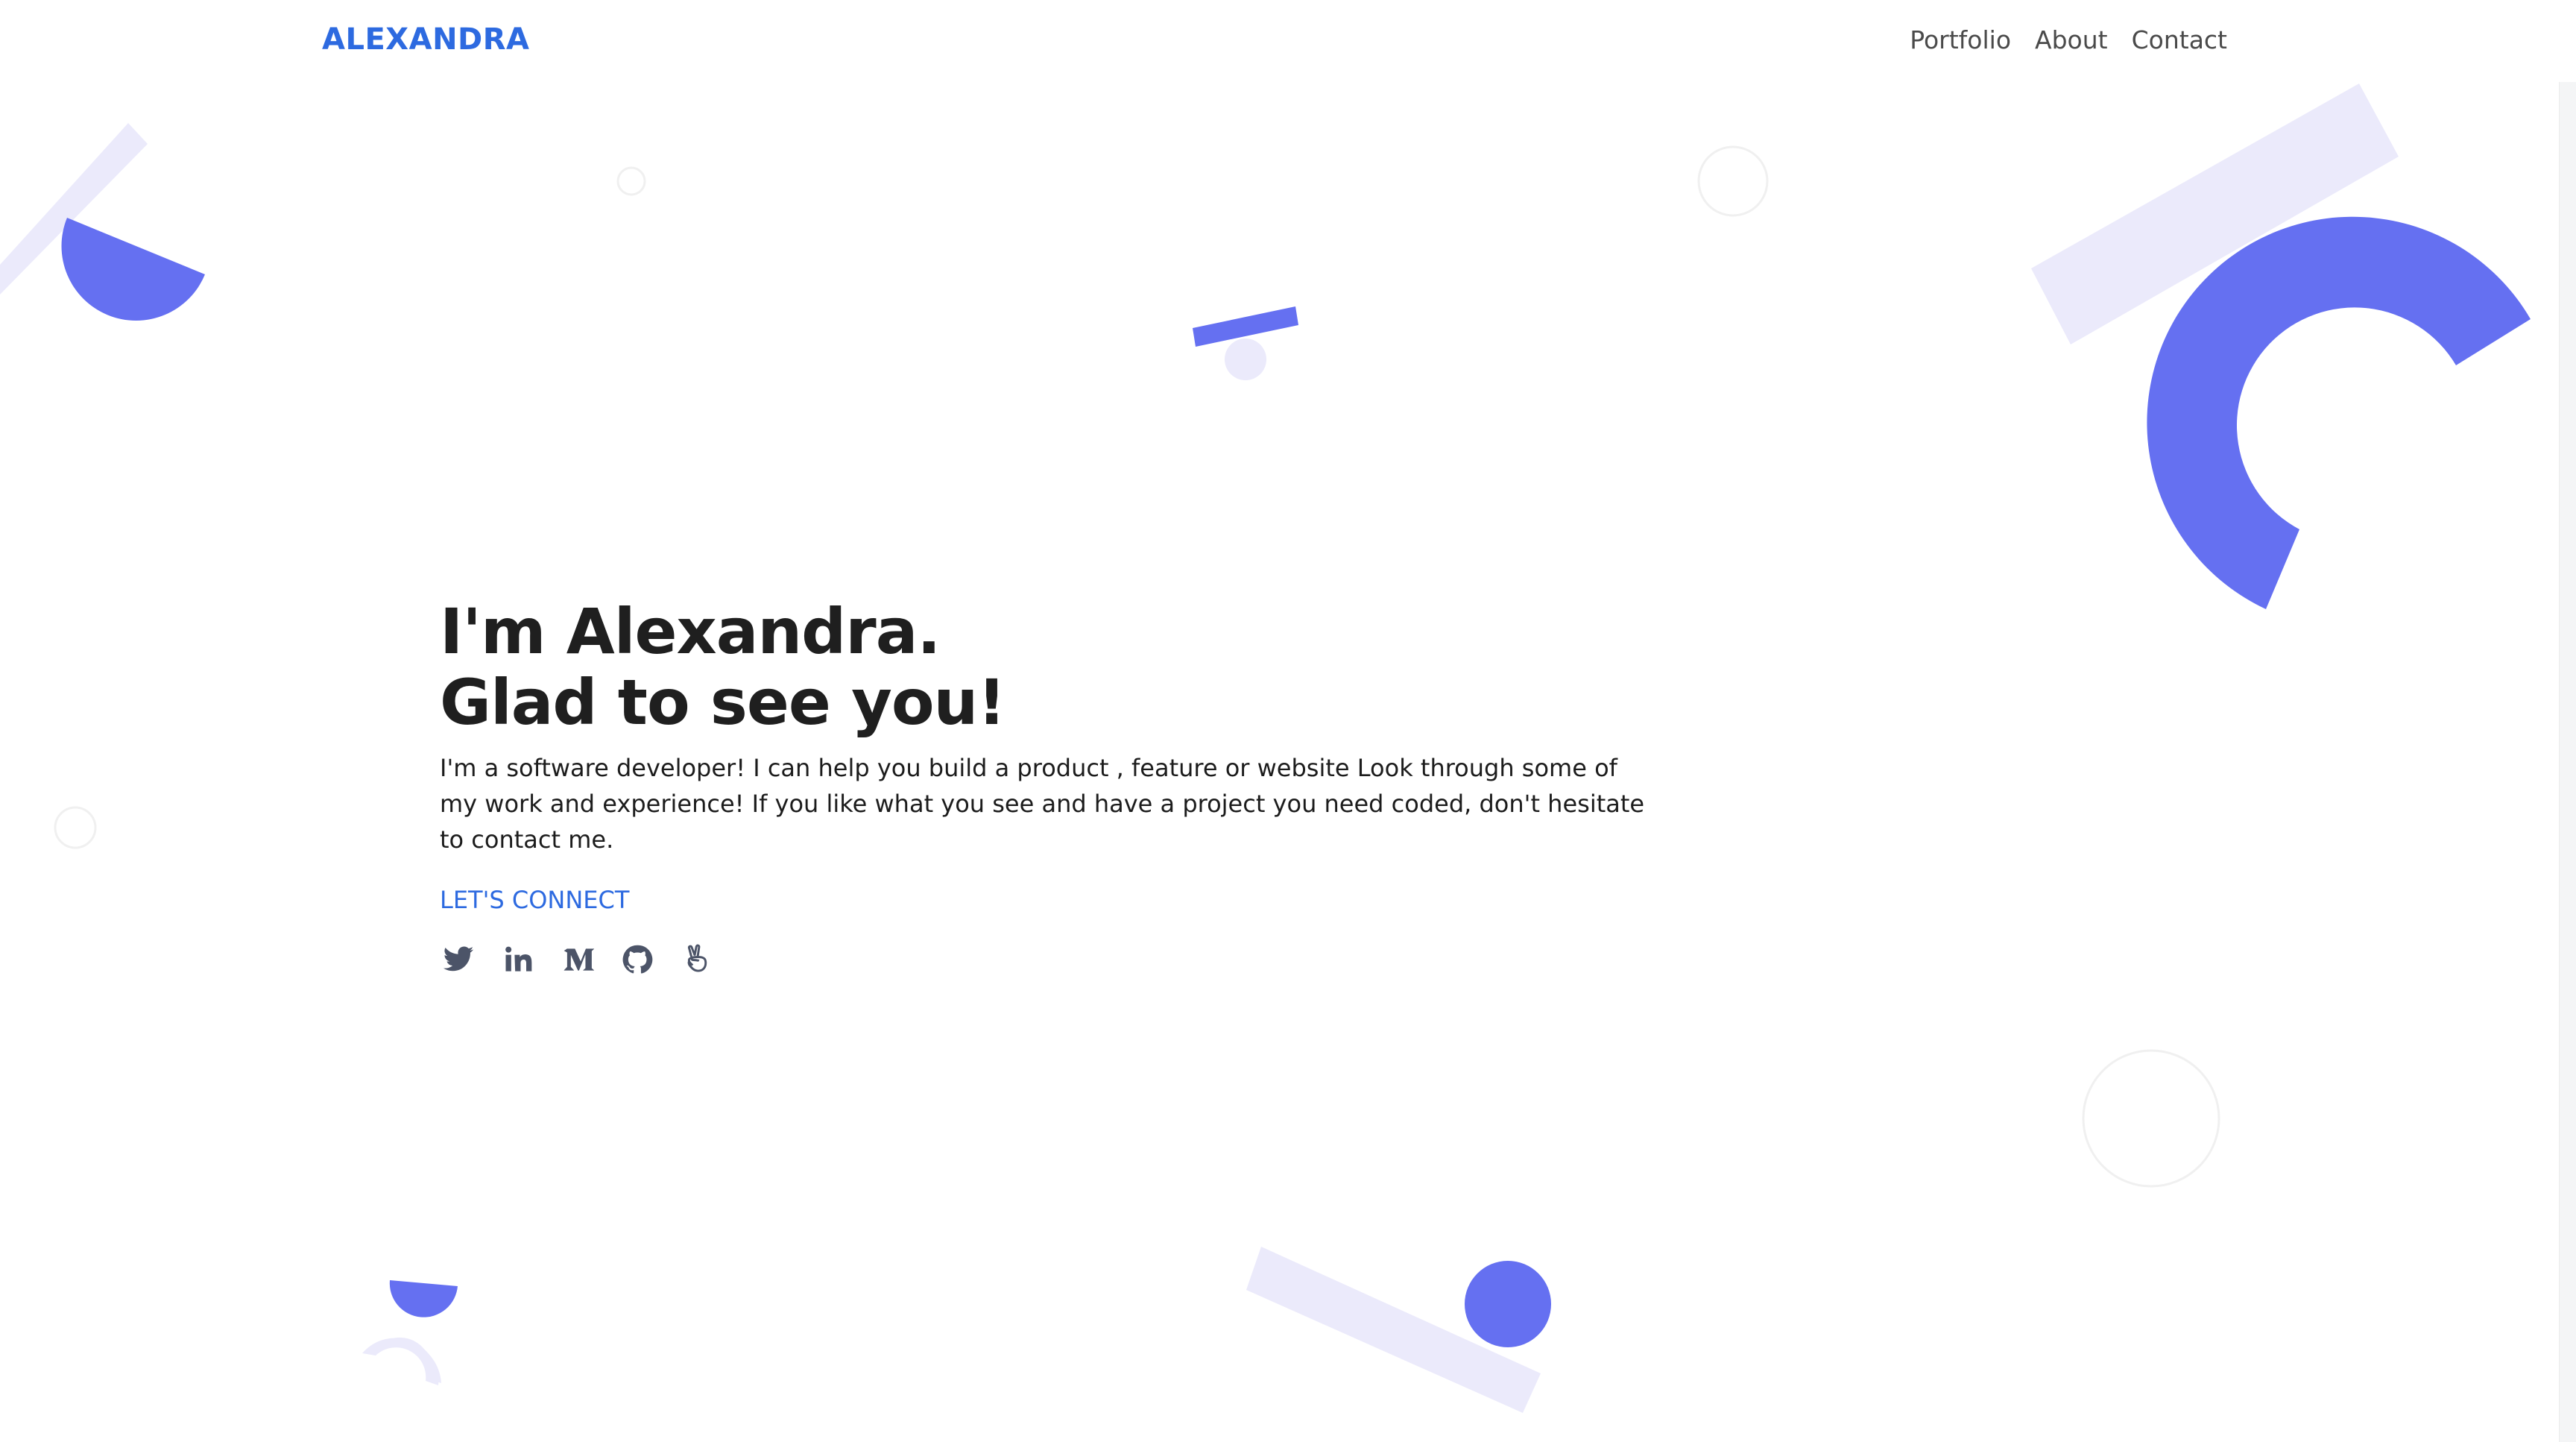 This screenshot has height=1442, width=2576. I want to click on medium-icon, so click(577, 959).